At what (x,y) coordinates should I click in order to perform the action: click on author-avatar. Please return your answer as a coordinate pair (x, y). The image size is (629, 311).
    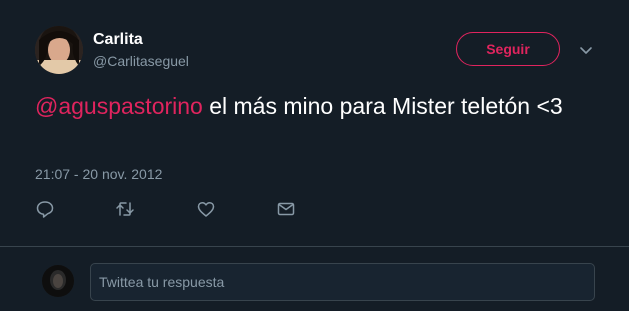
    Looking at the image, I should click on (59, 50).